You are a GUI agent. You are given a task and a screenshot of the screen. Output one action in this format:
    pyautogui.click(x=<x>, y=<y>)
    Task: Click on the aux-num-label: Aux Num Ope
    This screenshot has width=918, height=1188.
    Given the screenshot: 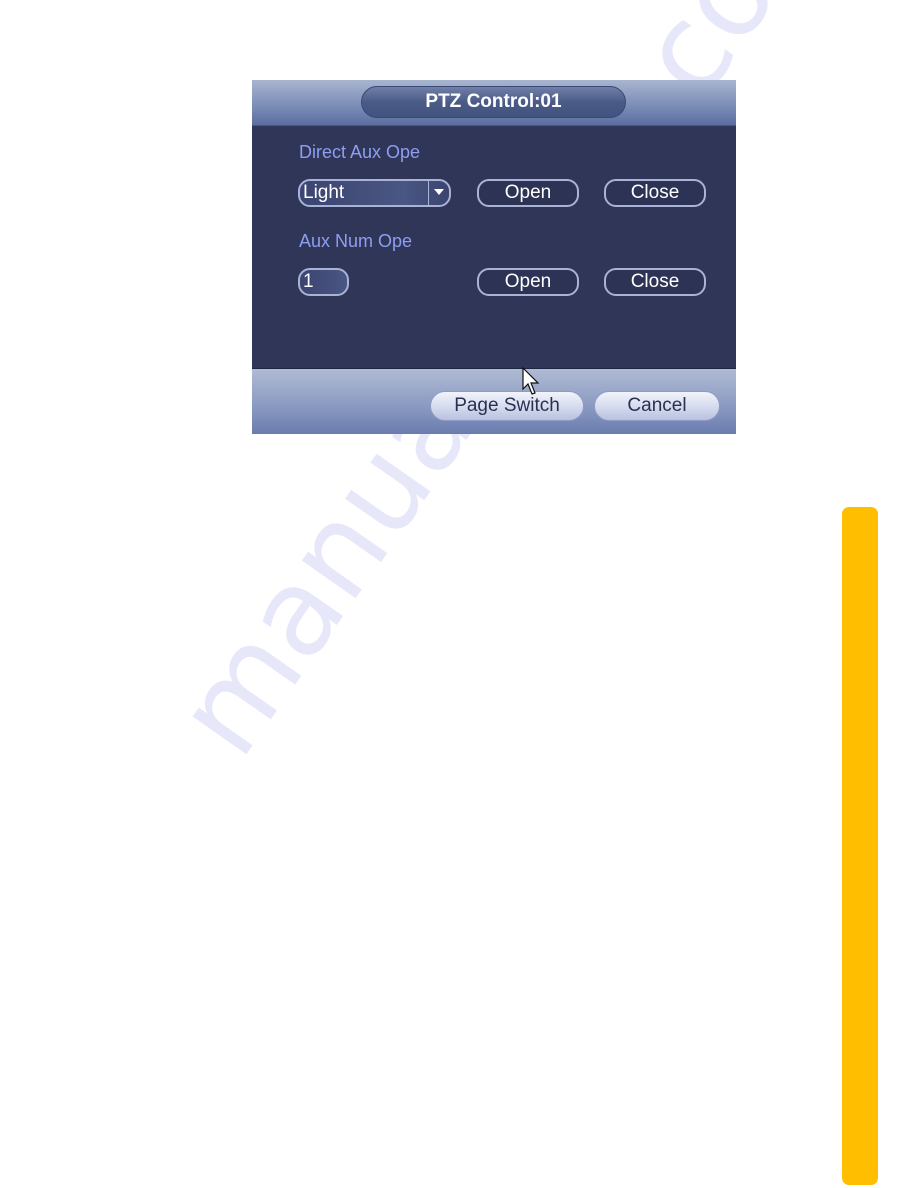 What is the action you would take?
    pyautogui.click(x=356, y=241)
    